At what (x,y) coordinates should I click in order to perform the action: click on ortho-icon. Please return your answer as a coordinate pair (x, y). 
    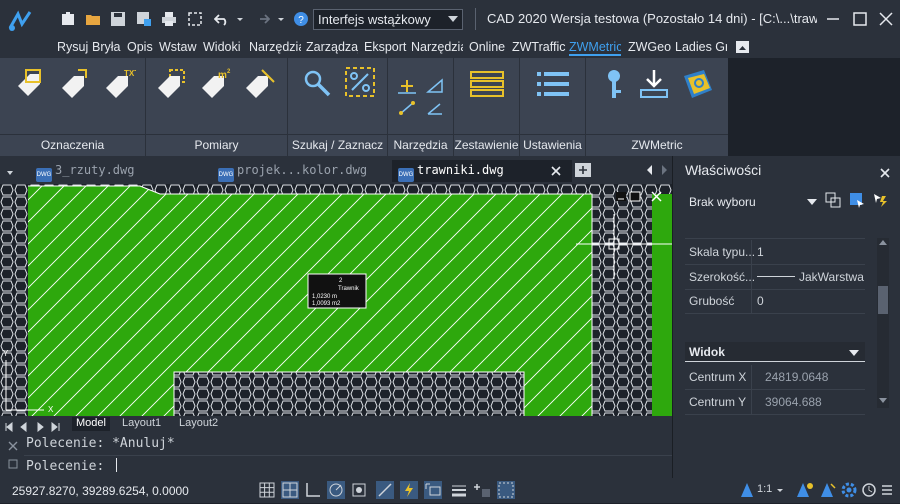
    Looking at the image, I should click on (313, 490).